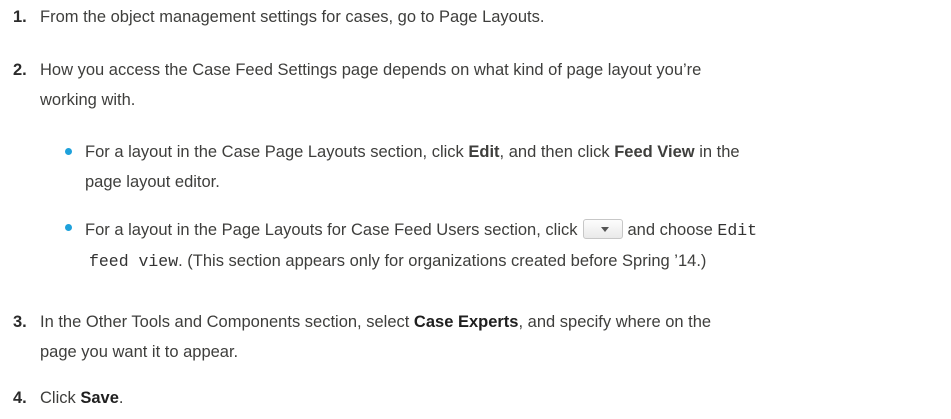 The image size is (951, 419). What do you see at coordinates (60, 398) in the screenshot?
I see `step-text-part: Click` at bounding box center [60, 398].